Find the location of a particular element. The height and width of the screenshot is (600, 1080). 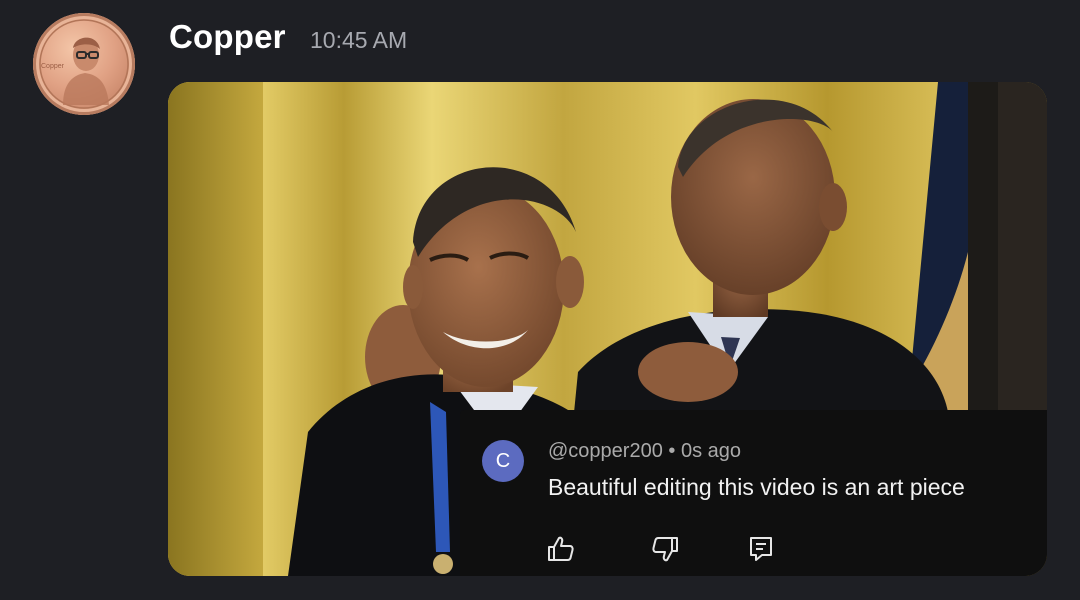

author-avatar: Copper is located at coordinates (84, 64).